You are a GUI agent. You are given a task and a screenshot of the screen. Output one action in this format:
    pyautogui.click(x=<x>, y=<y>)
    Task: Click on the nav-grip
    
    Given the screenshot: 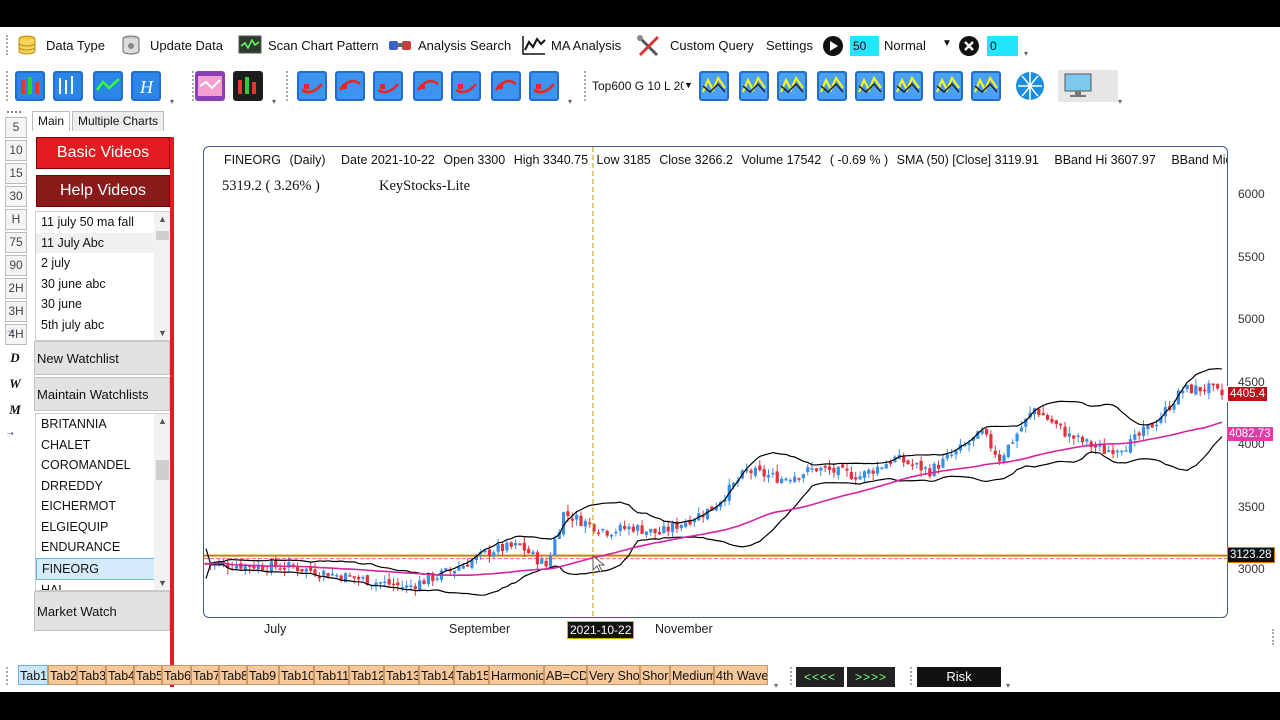 What is the action you would take?
    pyautogui.click(x=792, y=676)
    